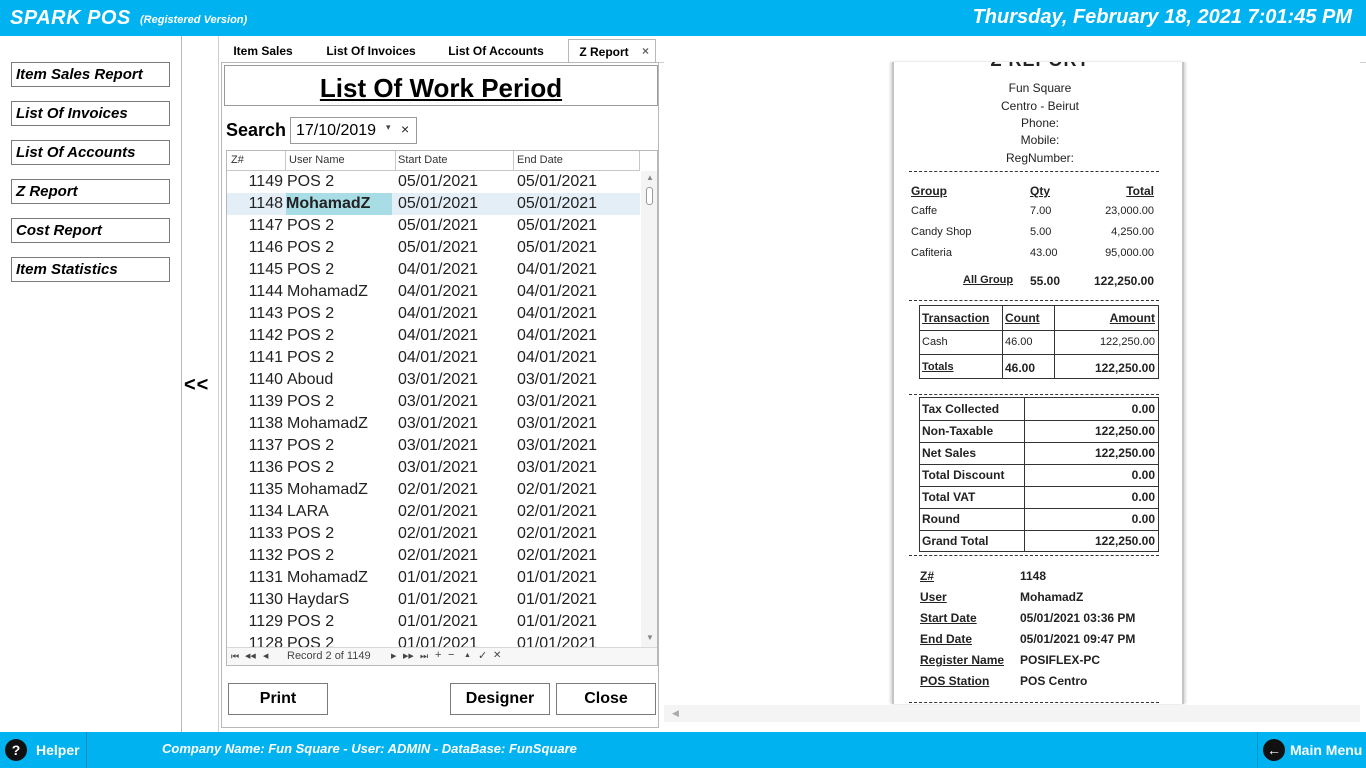 This screenshot has width=1366, height=768. Describe the element at coordinates (645, 51) in the screenshot. I see `close-icon: ×` at that location.